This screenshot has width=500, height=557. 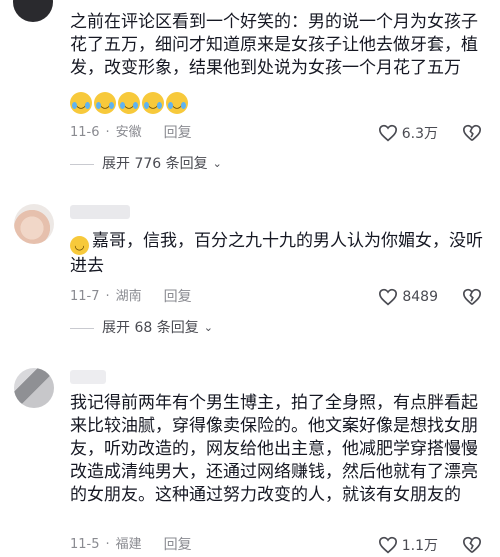 I want to click on like-count: 1.1万, so click(x=419, y=546).